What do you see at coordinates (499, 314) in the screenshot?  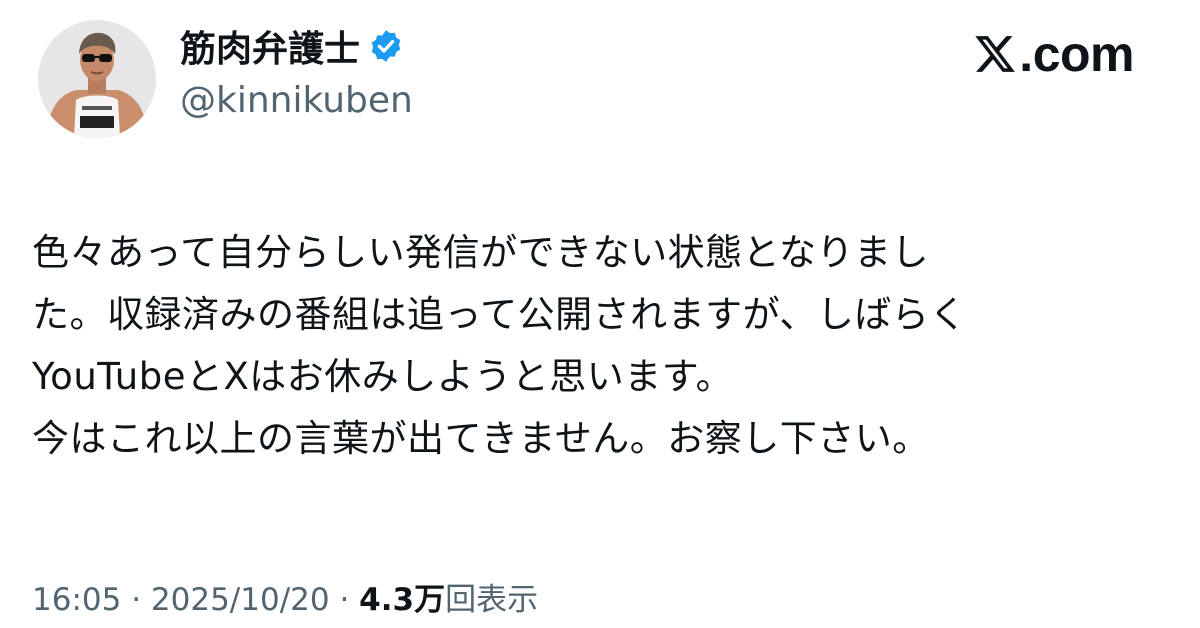 I see `tweet-line: た。収録済みの番組は追って公開されますが、しばらく` at bounding box center [499, 314].